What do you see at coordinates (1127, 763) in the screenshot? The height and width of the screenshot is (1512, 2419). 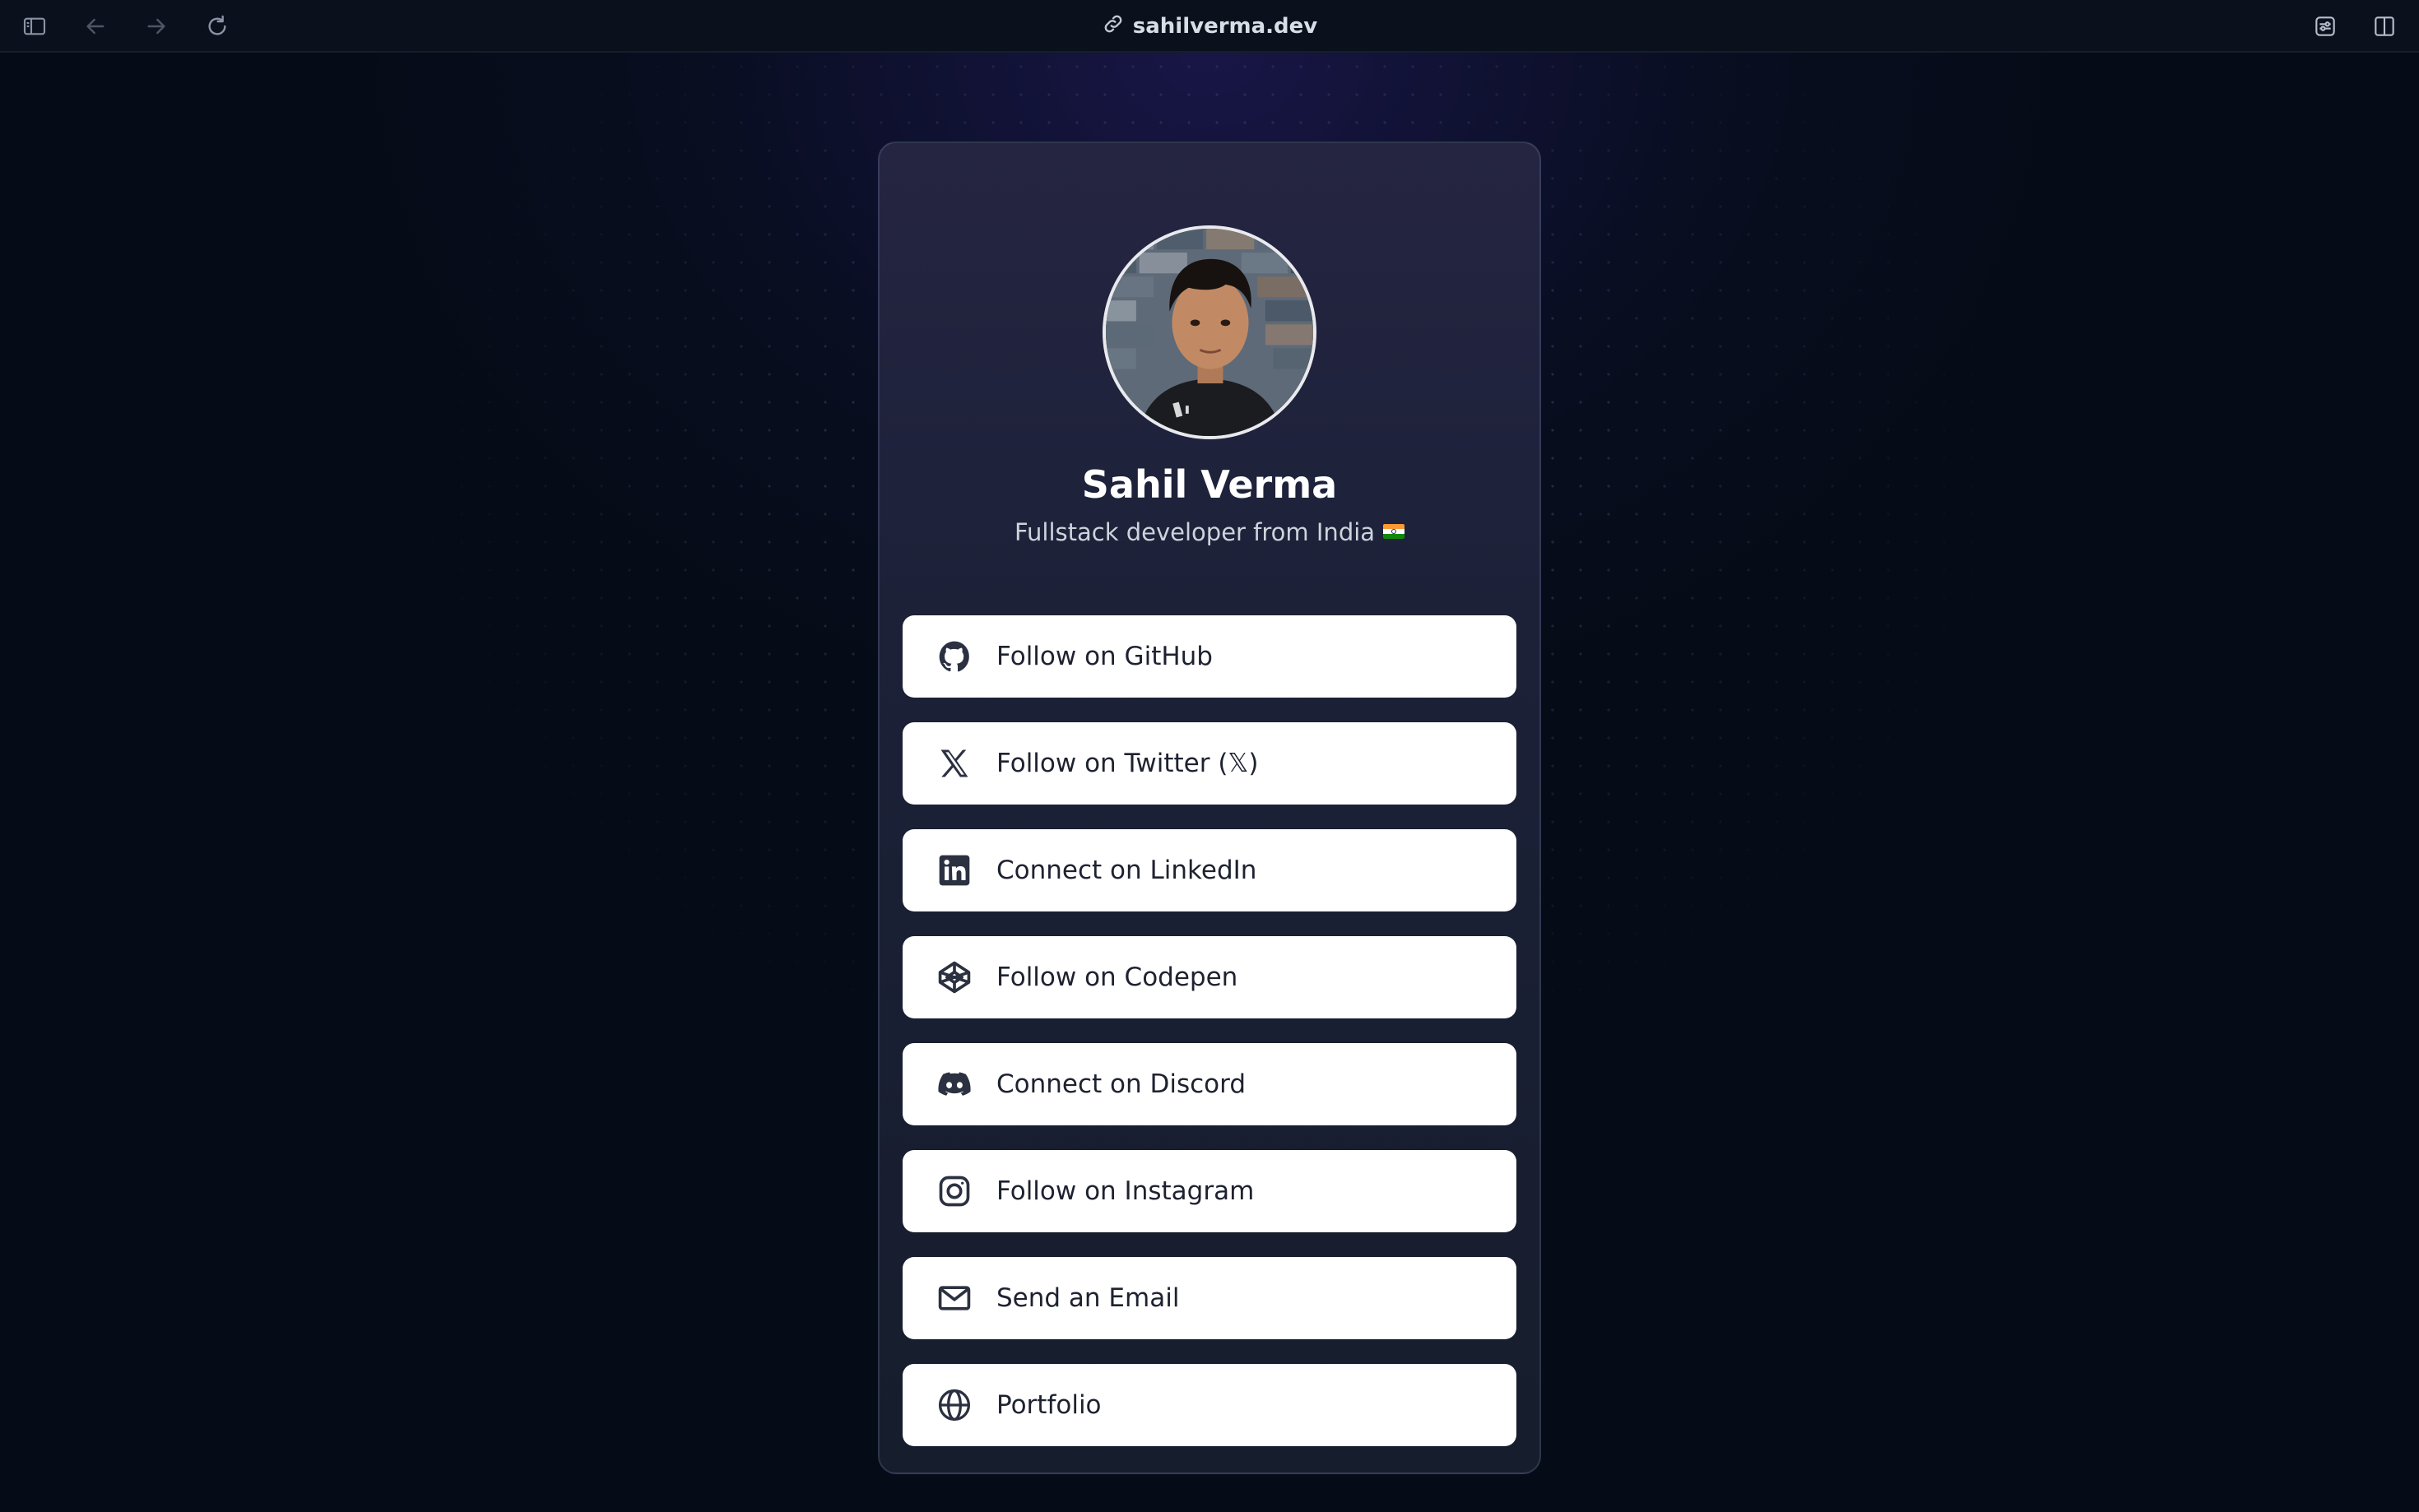 I see `twitter-link-label: Follow on Twitter (𝕏)` at bounding box center [1127, 763].